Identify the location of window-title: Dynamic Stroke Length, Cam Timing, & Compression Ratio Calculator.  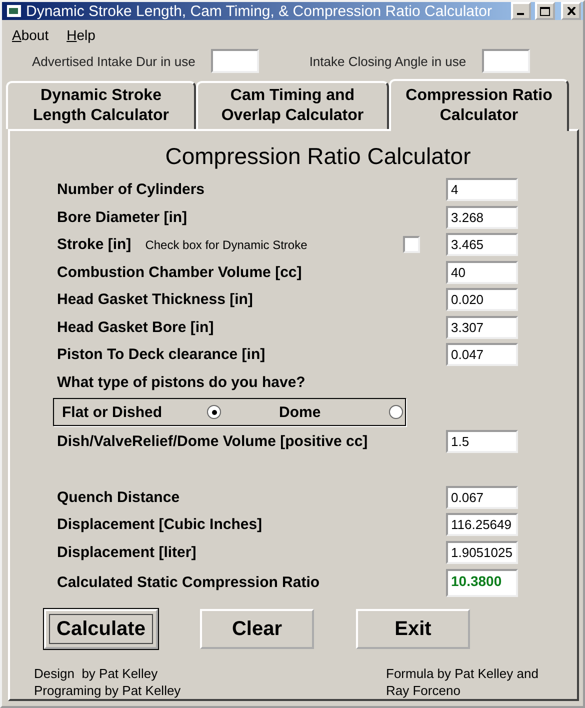
(260, 11).